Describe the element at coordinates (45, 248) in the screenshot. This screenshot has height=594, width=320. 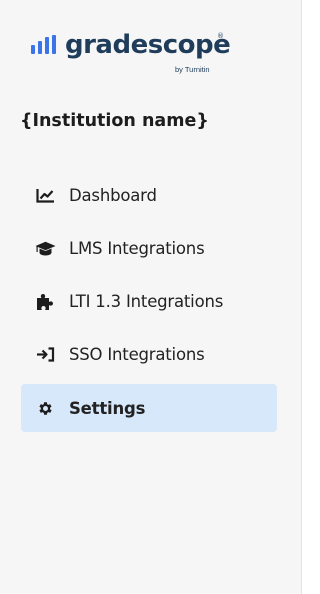
I see `graduation-cap-icon` at that location.